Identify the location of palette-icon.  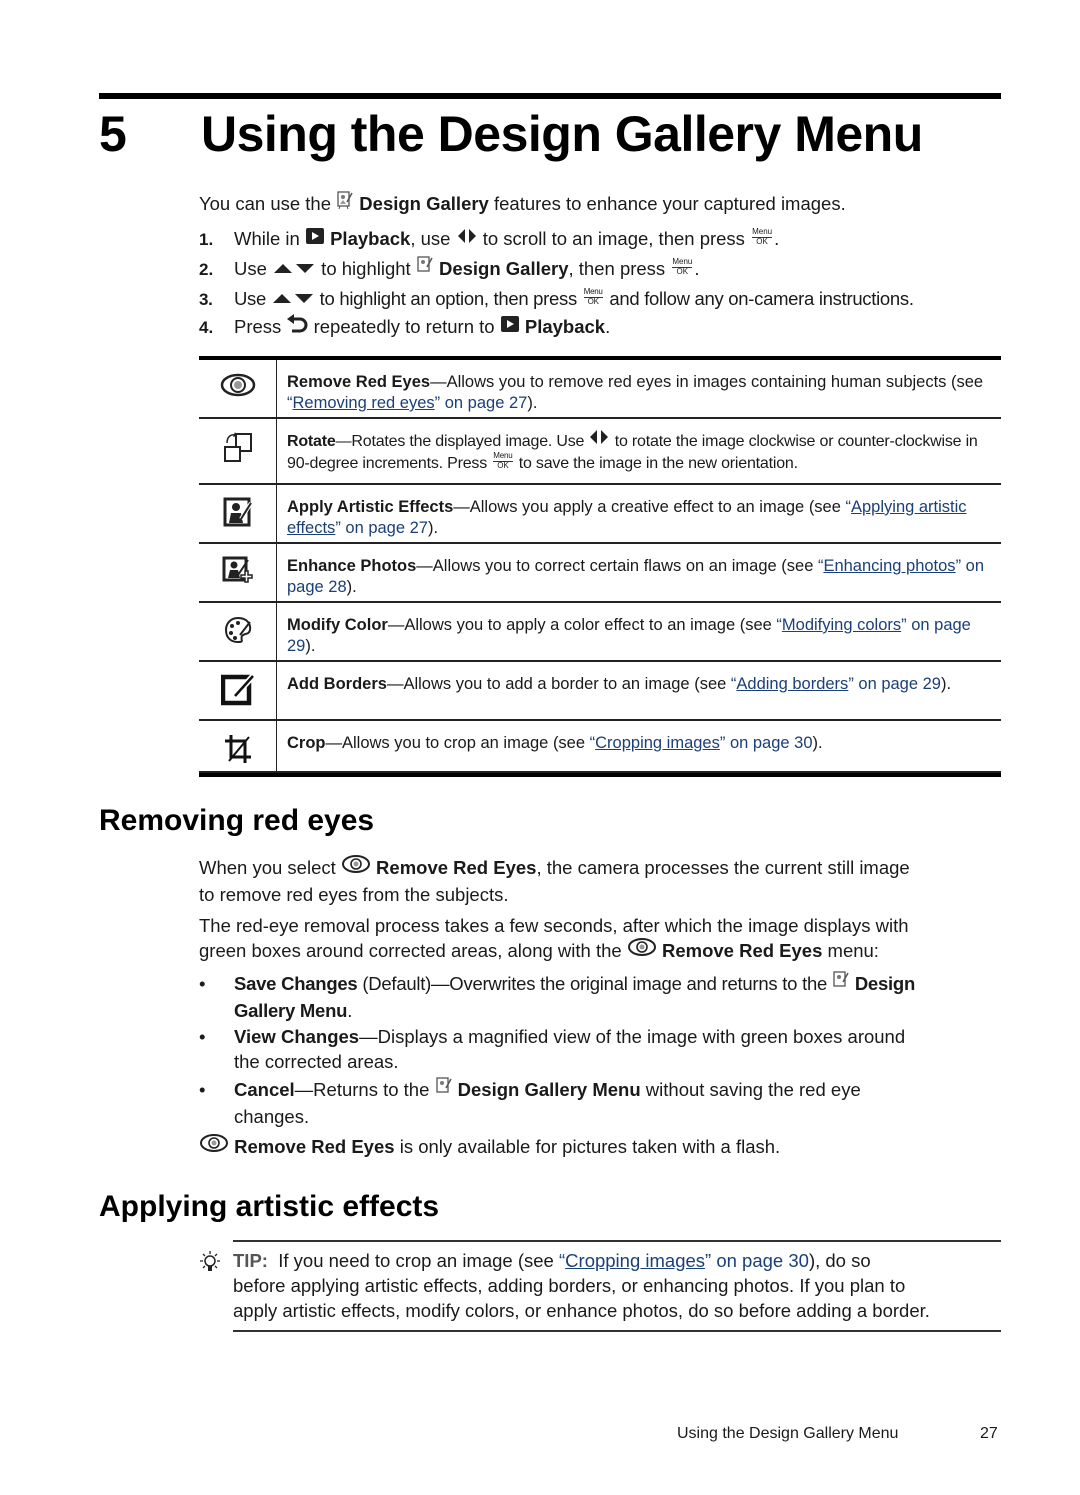
(238, 632).